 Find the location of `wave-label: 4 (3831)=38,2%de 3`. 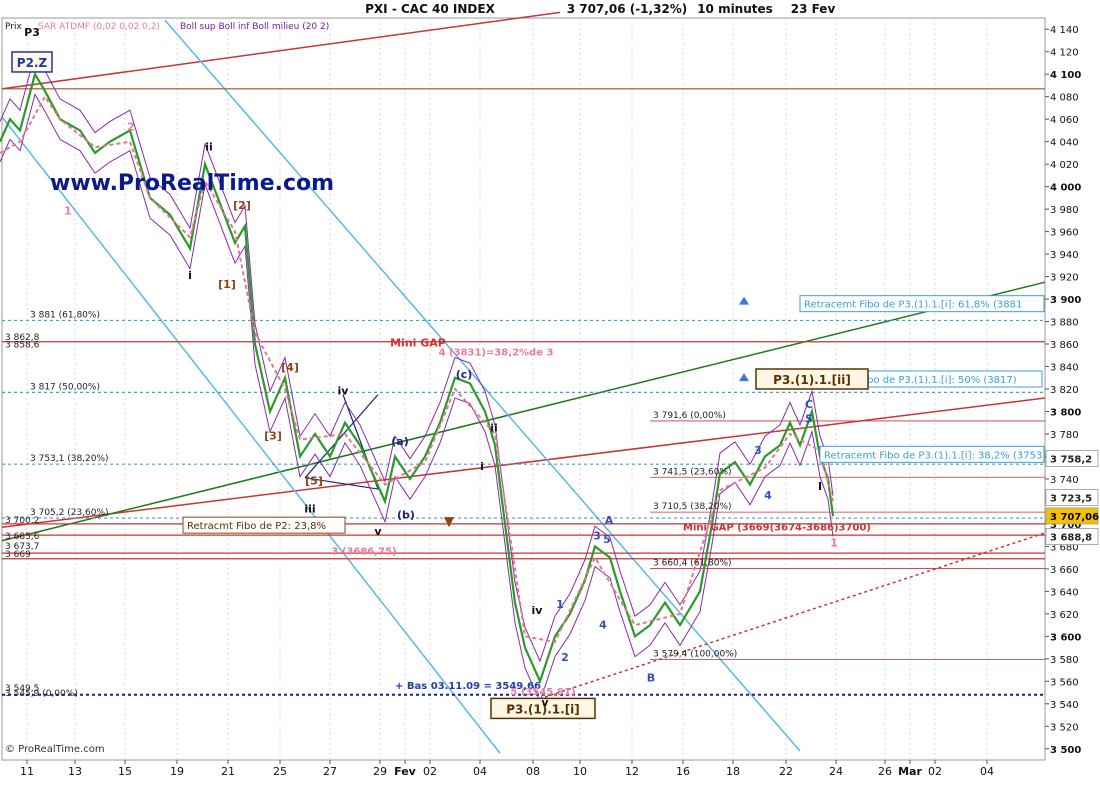

wave-label: 4 (3831)=38,2%de 3 is located at coordinates (496, 352).